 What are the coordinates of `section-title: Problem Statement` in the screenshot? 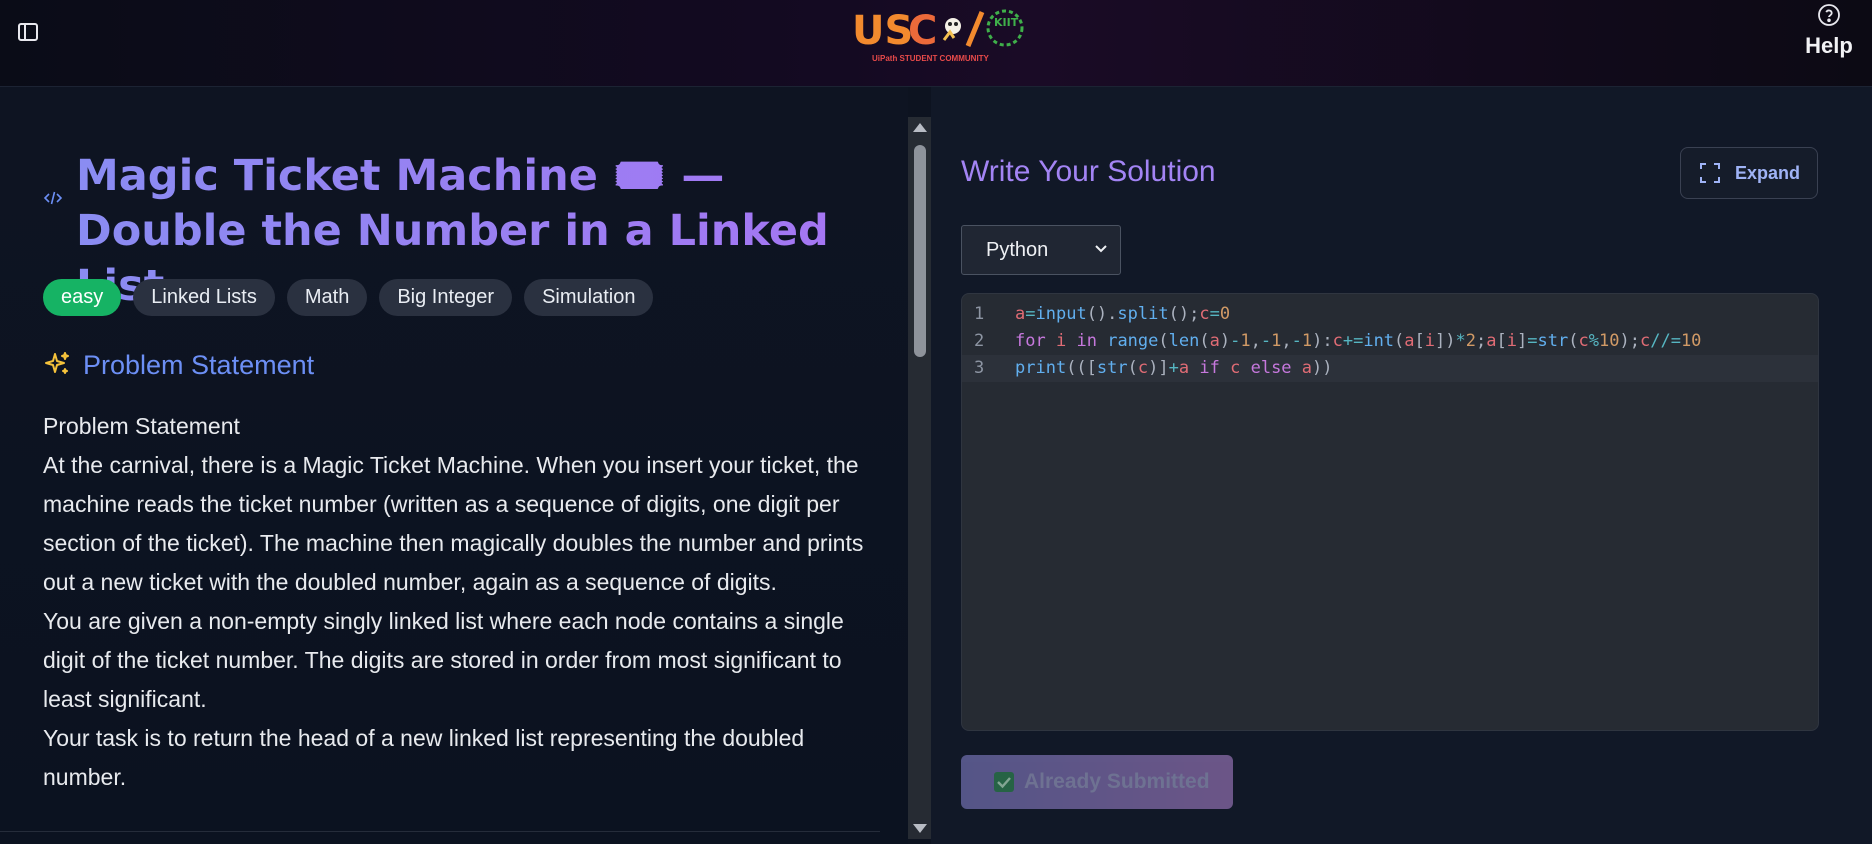 It's located at (199, 364).